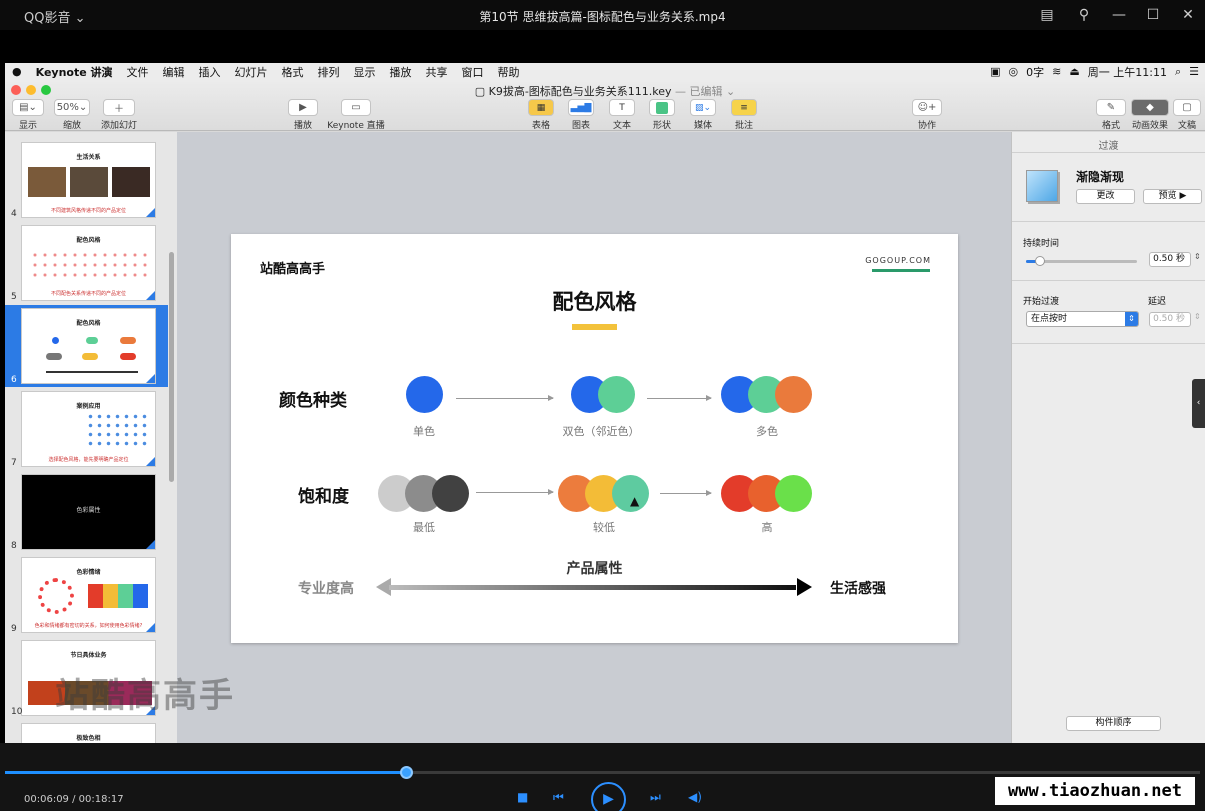 This screenshot has height=811, width=1205. I want to click on minimize-icon: —, so click(1119, 15).